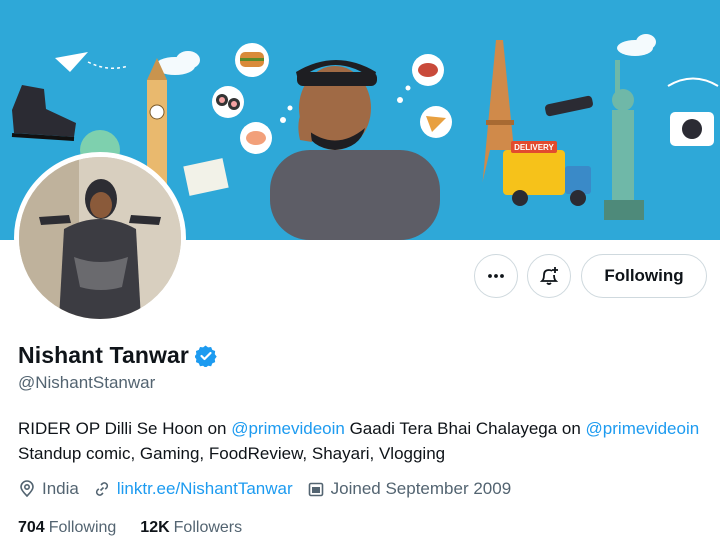  I want to click on verified-badge-icon, so click(205, 355).